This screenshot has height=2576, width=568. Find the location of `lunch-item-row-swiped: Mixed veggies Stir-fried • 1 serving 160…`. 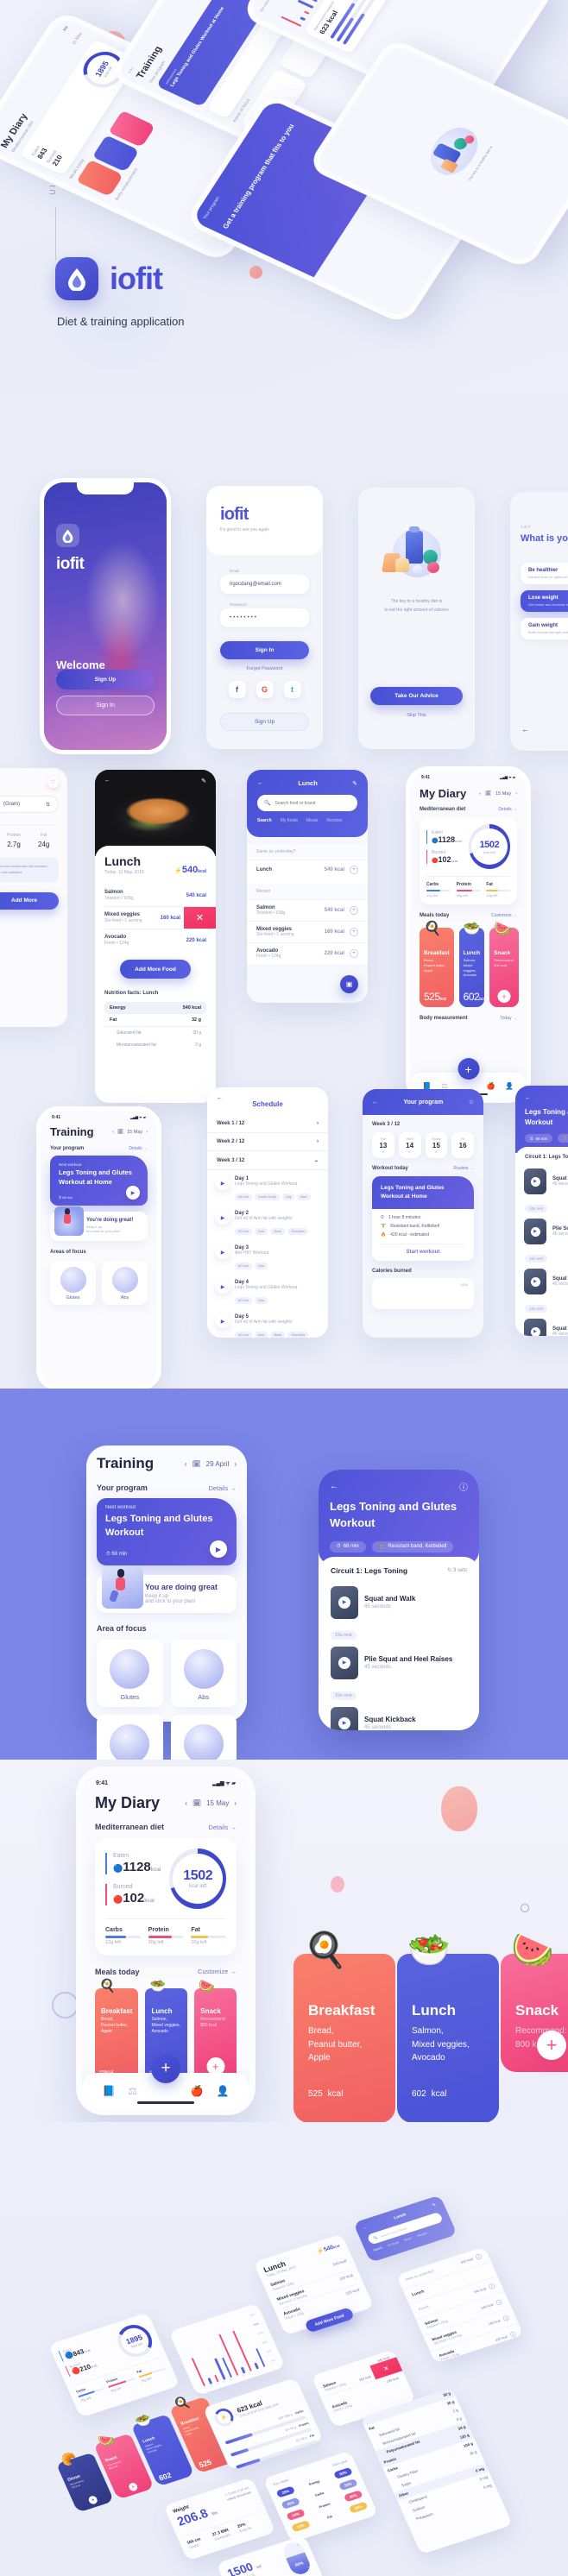

lunch-item-row-swiped: Mixed veggies Stir-fried • 1 serving 160… is located at coordinates (160, 918).